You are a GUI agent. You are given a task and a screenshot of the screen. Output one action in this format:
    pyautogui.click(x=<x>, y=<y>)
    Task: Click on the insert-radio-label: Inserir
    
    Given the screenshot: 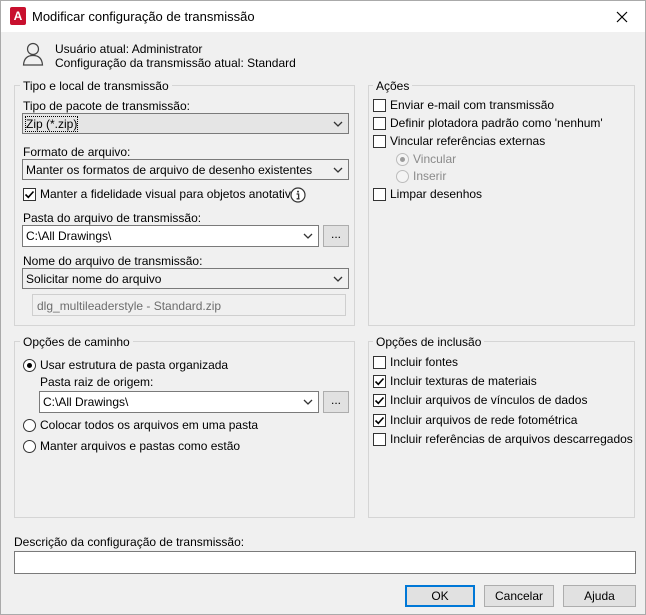 What is the action you would take?
    pyautogui.click(x=430, y=176)
    